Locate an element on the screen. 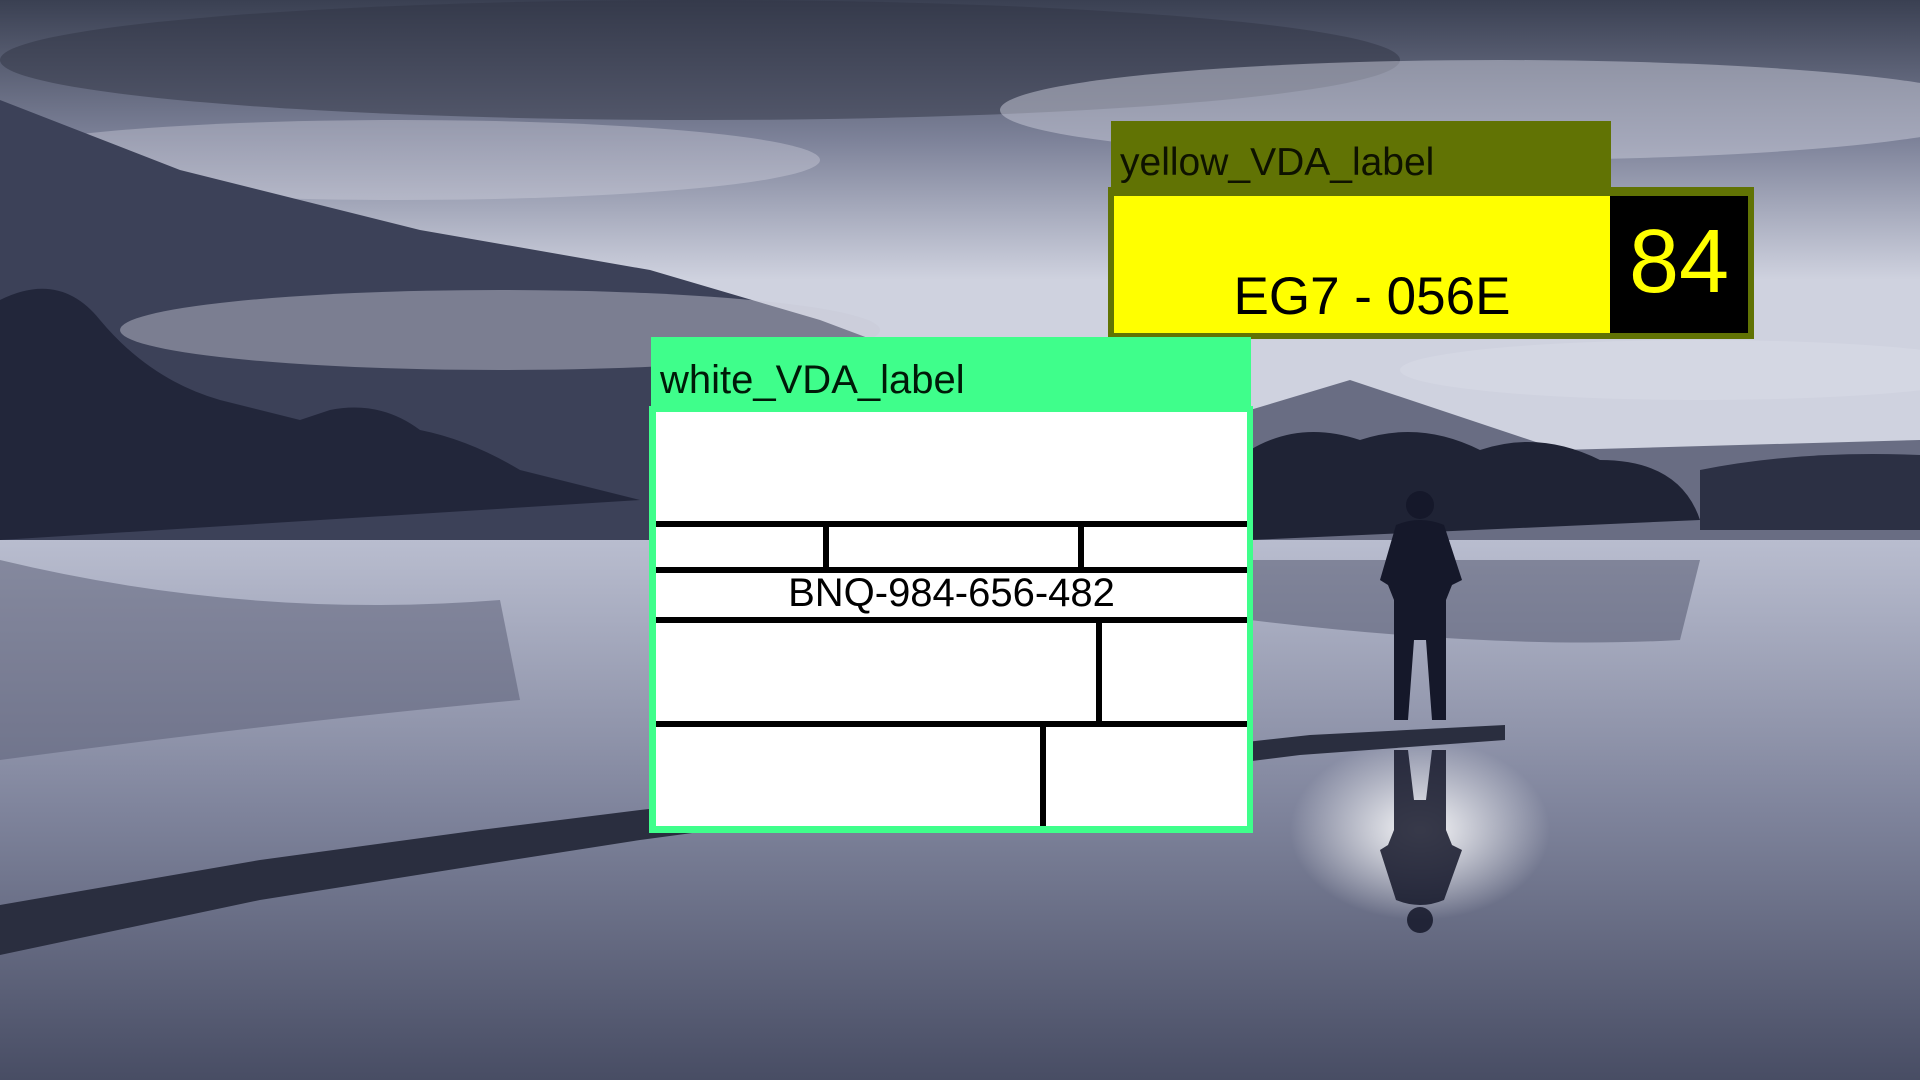  yellow-label-body: EG7 - 056E is located at coordinates (1362, 264).